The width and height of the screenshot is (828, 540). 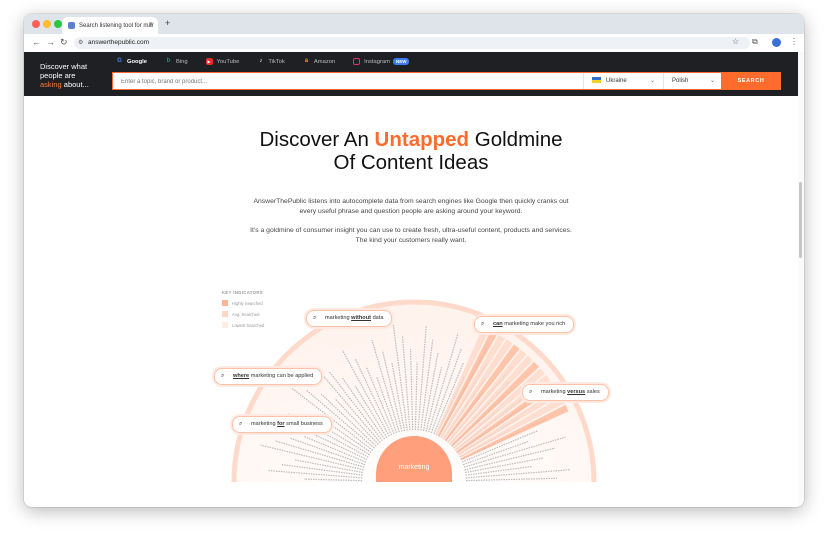 I want to click on engine-label: Bing, so click(x=181, y=61).